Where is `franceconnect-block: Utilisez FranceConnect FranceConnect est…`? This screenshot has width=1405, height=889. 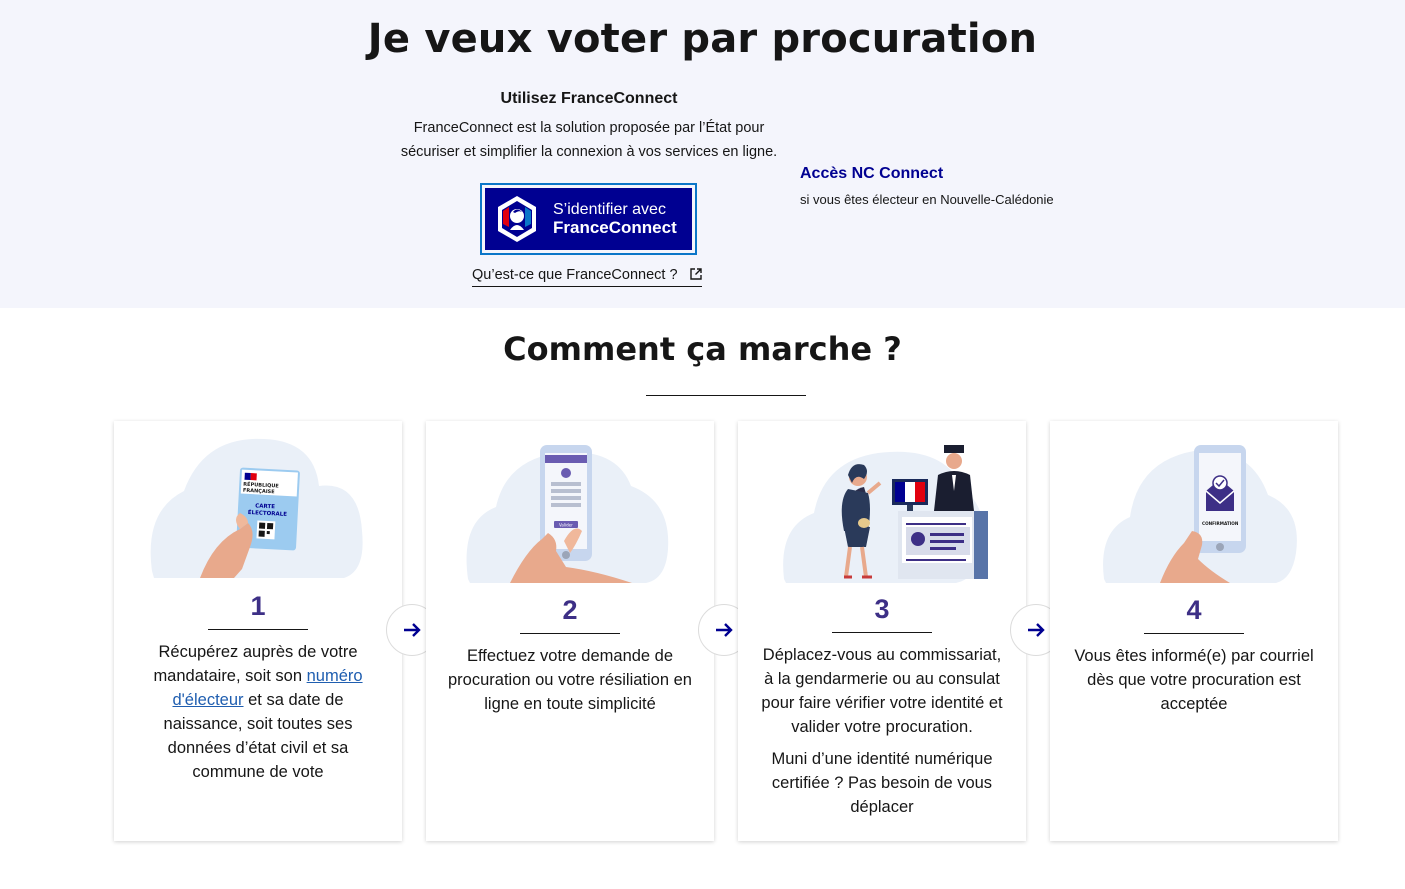
franceconnect-block: Utilisez FranceConnect FranceConnect est… is located at coordinates (589, 127).